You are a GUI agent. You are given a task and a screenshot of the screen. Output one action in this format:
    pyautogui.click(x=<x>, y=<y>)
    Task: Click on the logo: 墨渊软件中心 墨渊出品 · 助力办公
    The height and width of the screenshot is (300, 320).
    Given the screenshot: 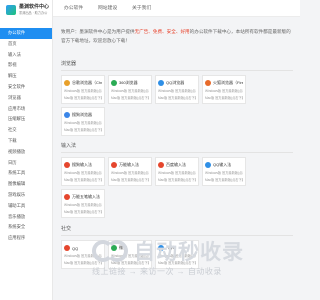 What is the action you would take?
    pyautogui.click(x=26, y=13)
    